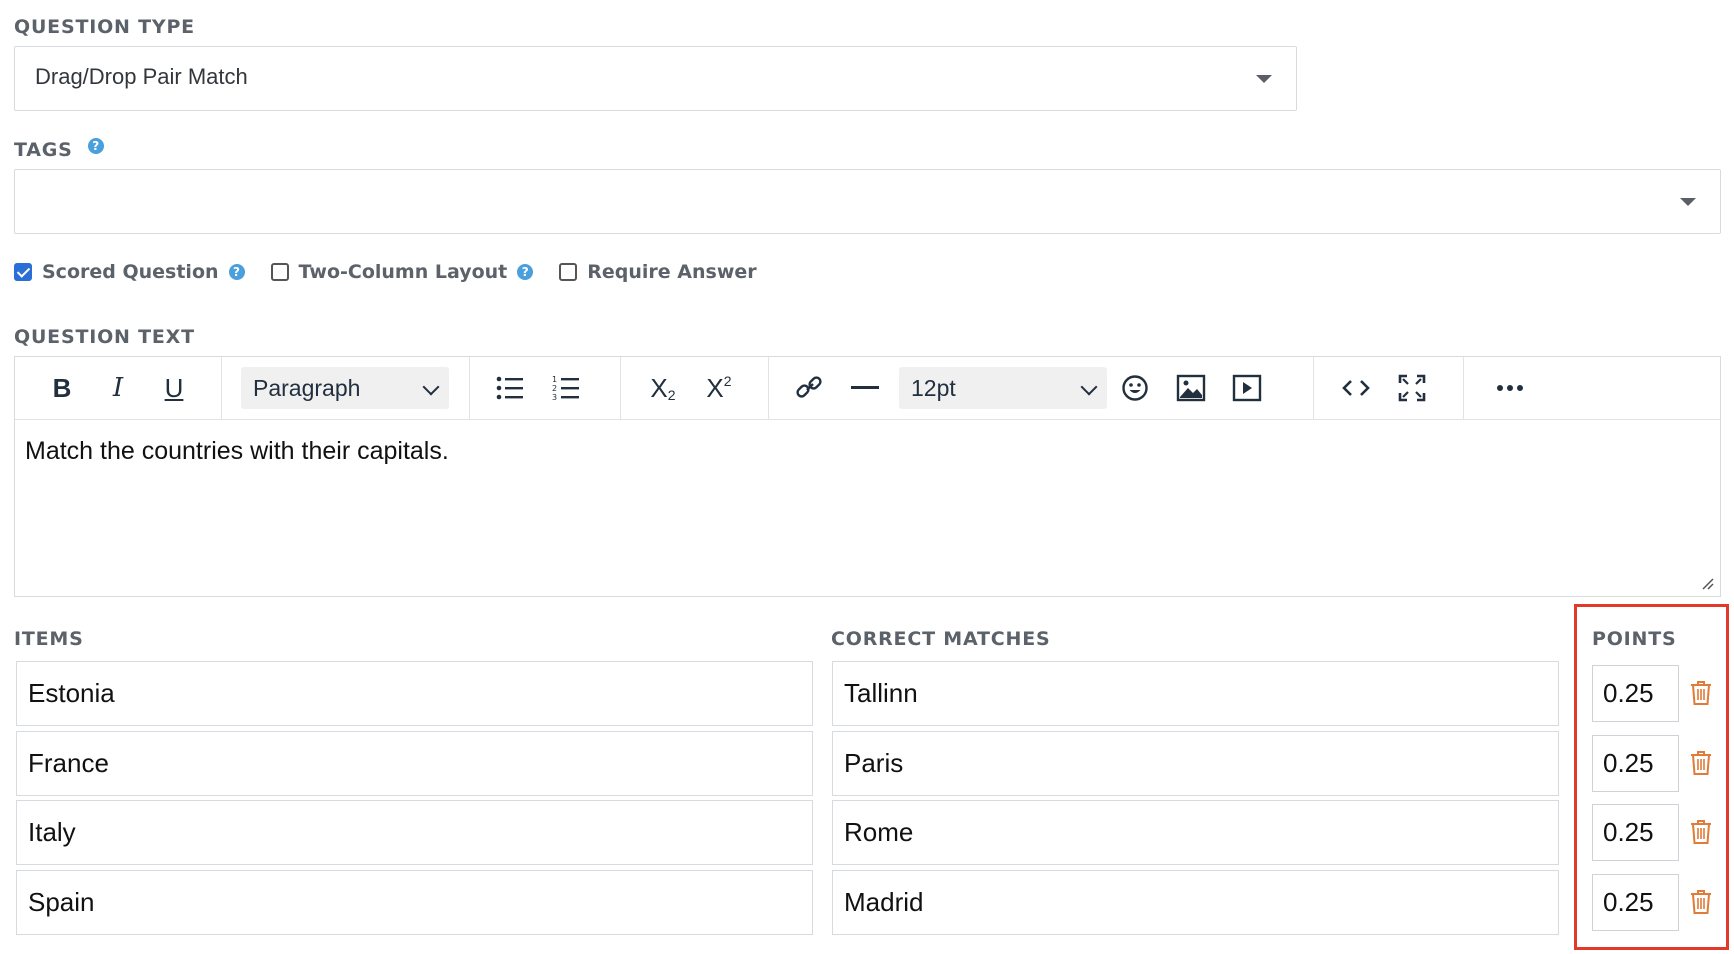 This screenshot has height=954, width=1734. What do you see at coordinates (568, 272) in the screenshot?
I see `require-answer-checkbox` at bounding box center [568, 272].